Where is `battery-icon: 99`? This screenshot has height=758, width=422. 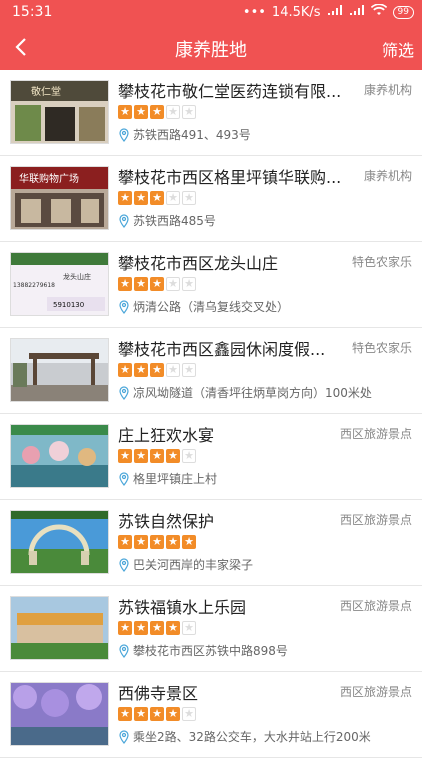
battery-icon: 99 is located at coordinates (403, 12).